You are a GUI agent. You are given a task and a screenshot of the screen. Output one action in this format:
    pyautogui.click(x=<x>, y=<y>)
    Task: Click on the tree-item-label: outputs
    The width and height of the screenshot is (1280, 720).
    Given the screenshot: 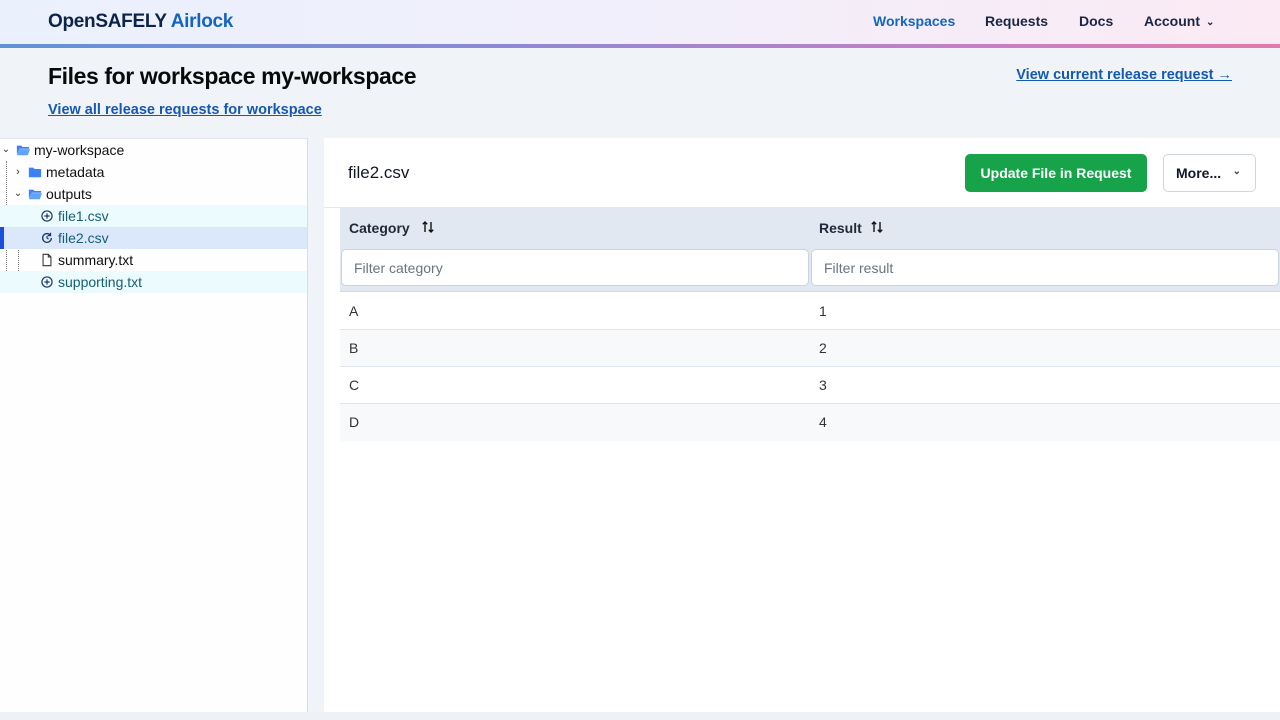 What is the action you would take?
    pyautogui.click(x=69, y=194)
    